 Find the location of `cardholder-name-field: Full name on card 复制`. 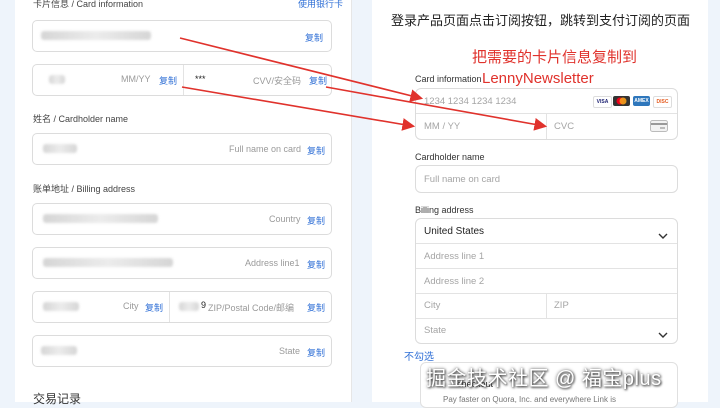

cardholder-name-field: Full name on card 复制 is located at coordinates (182, 149).